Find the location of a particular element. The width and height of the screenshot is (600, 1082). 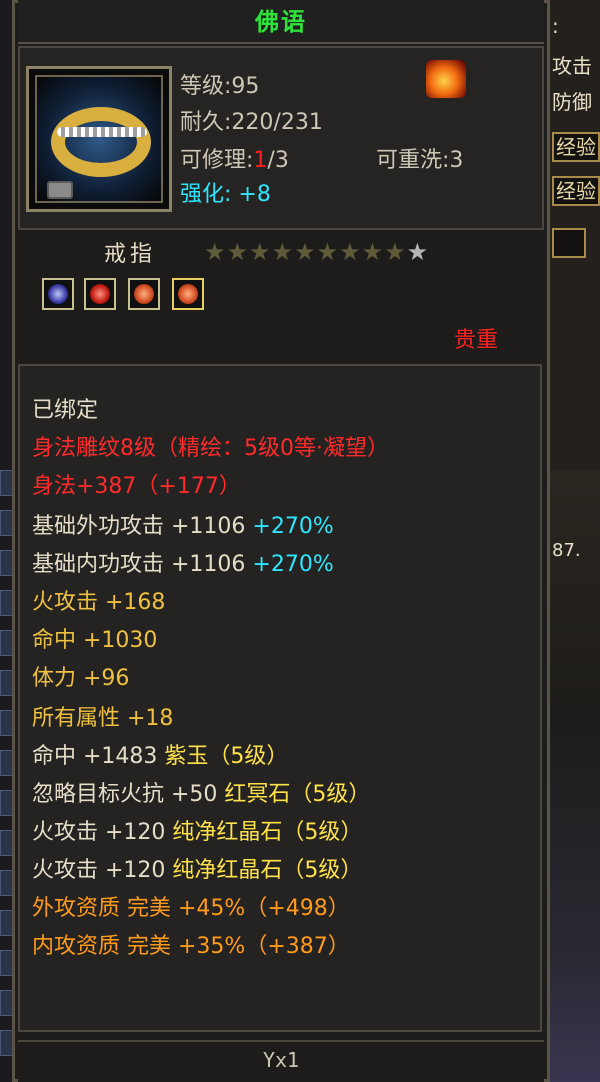

side-number: 87. is located at coordinates (566, 550).